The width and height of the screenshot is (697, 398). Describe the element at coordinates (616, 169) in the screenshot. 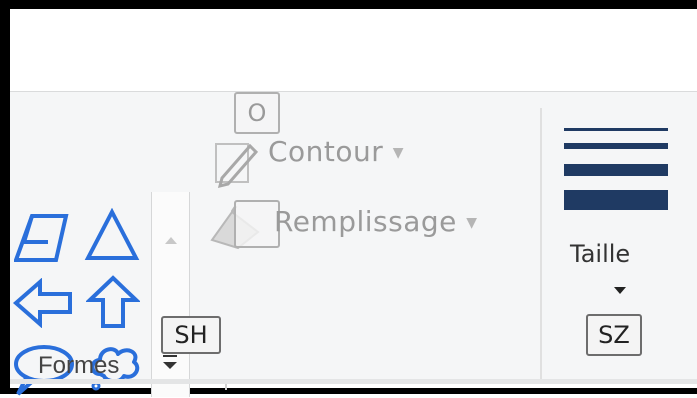

I see `line-thickness-icon` at that location.